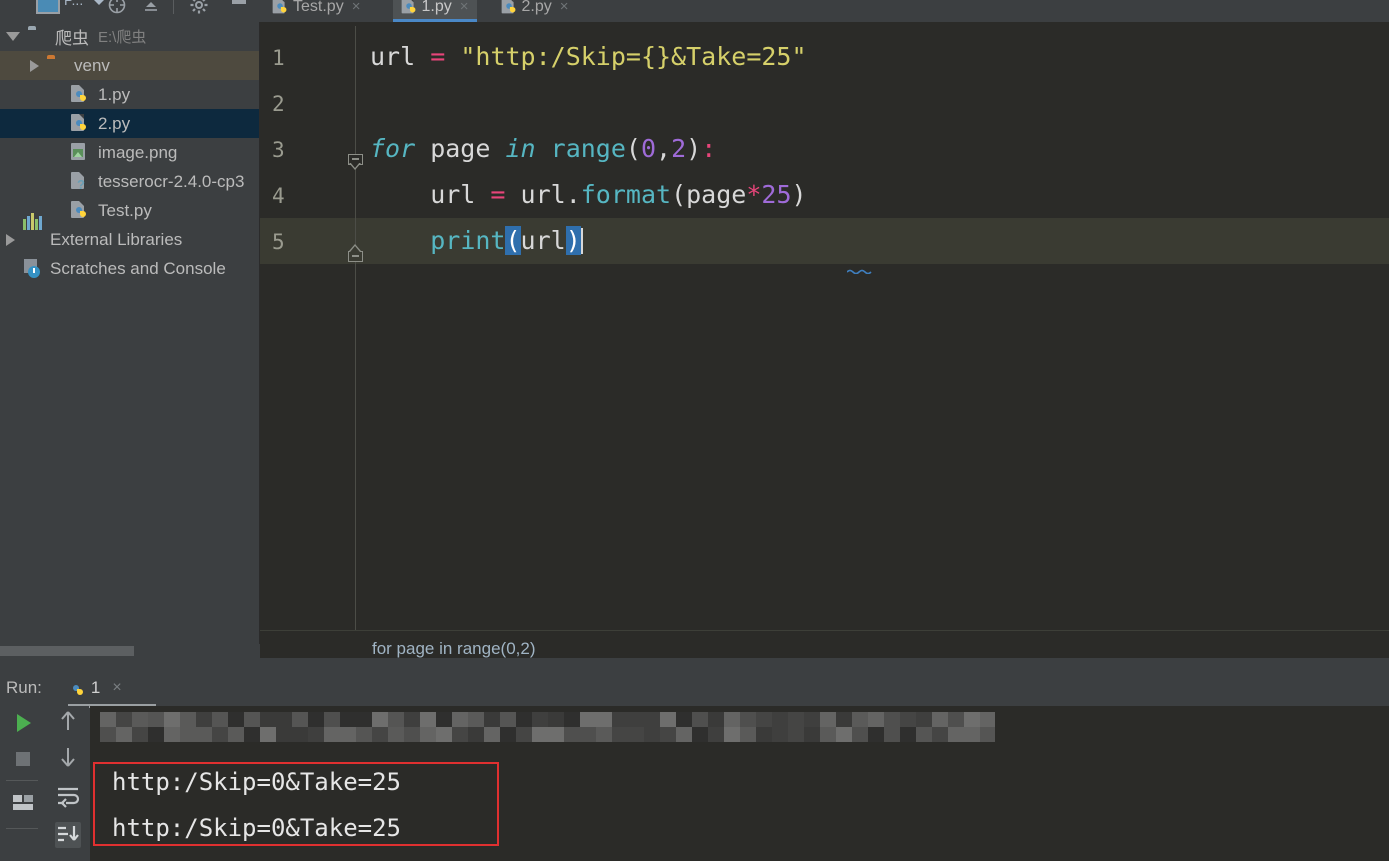  I want to click on tree-item-image-png: image.png, so click(130, 152).